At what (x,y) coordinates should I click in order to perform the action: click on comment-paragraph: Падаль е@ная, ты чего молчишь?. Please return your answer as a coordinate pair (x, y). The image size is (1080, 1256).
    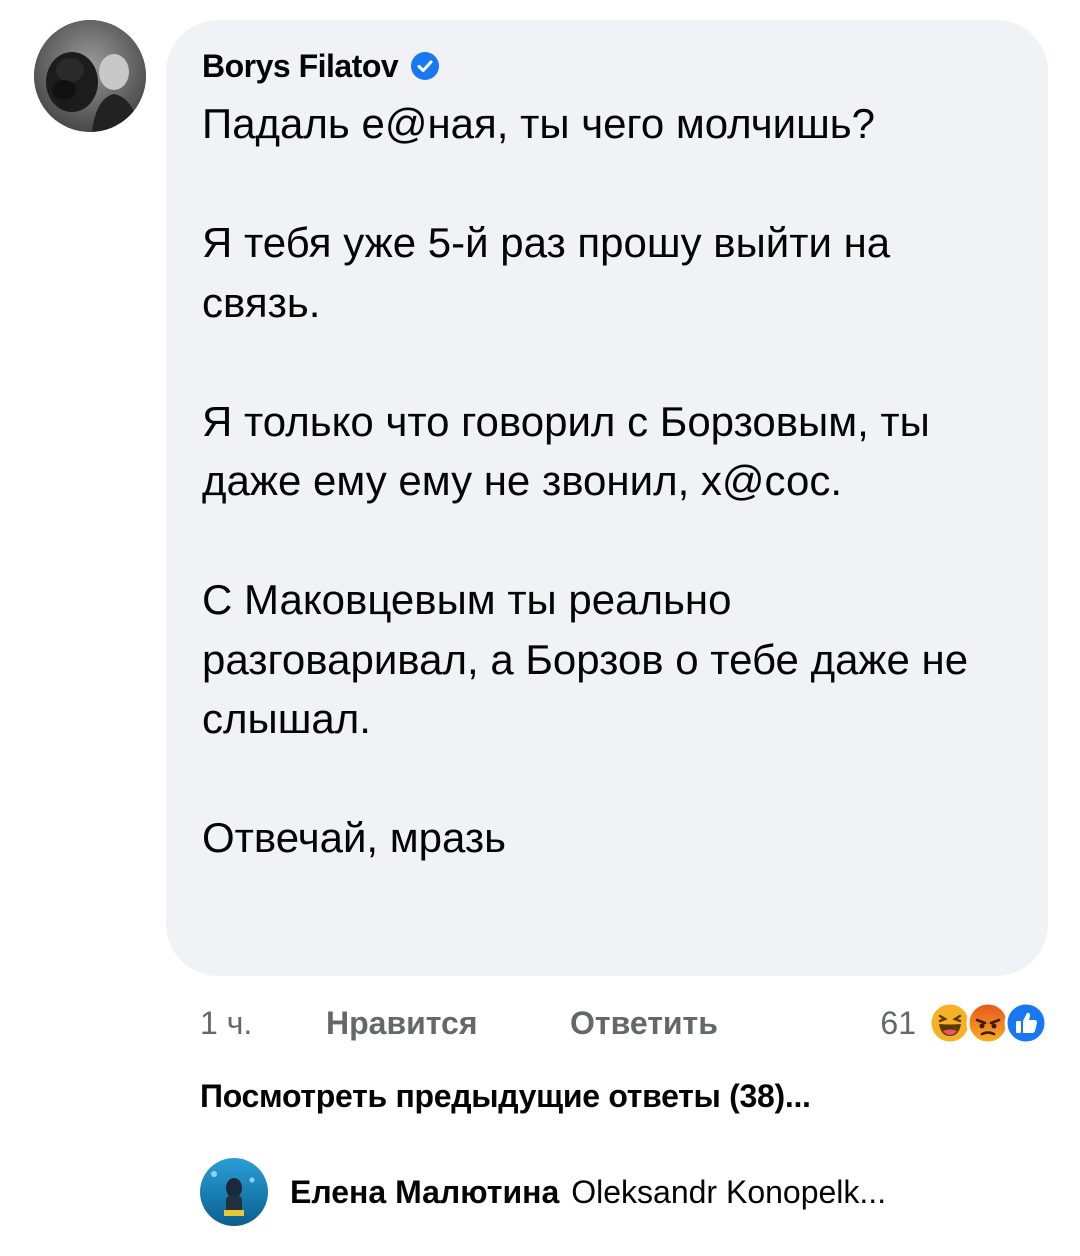
    Looking at the image, I should click on (539, 123).